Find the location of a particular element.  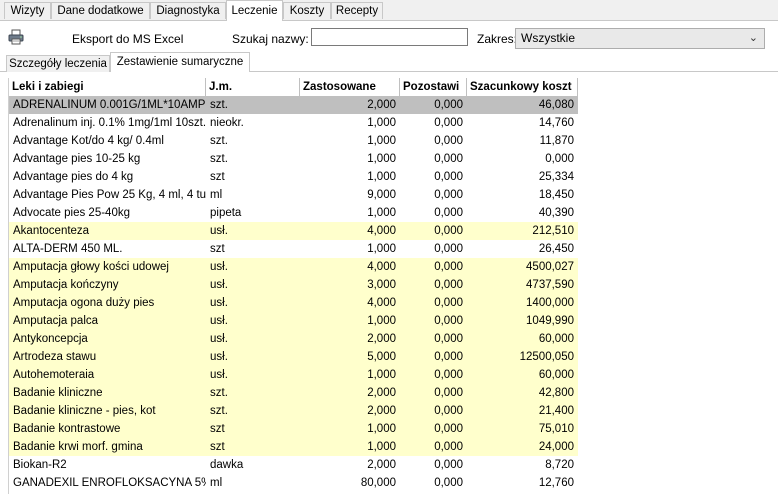

table-row: Akantocenteza usł. 4,000 0,000 212,510 is located at coordinates (293, 231).